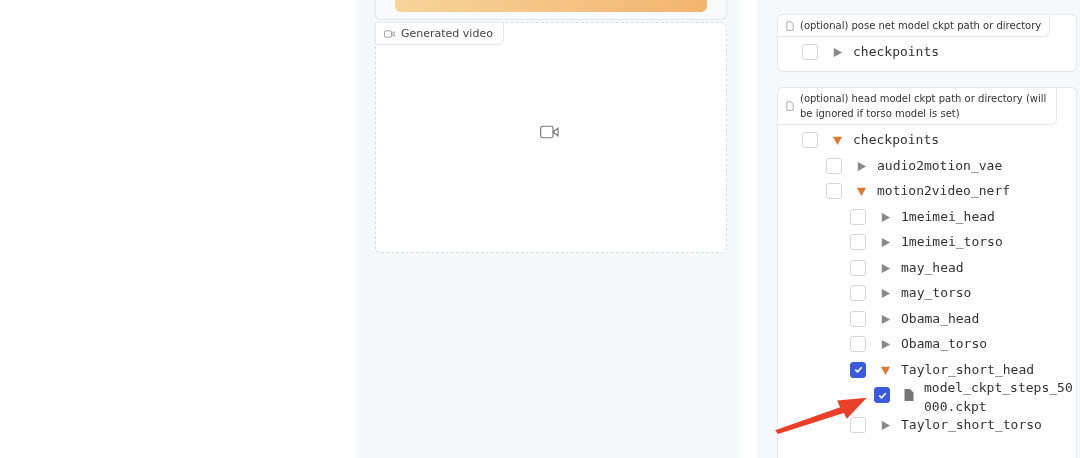  What do you see at coordinates (940, 165) in the screenshot?
I see `tree-item-label: audio2motion_vae` at bounding box center [940, 165].